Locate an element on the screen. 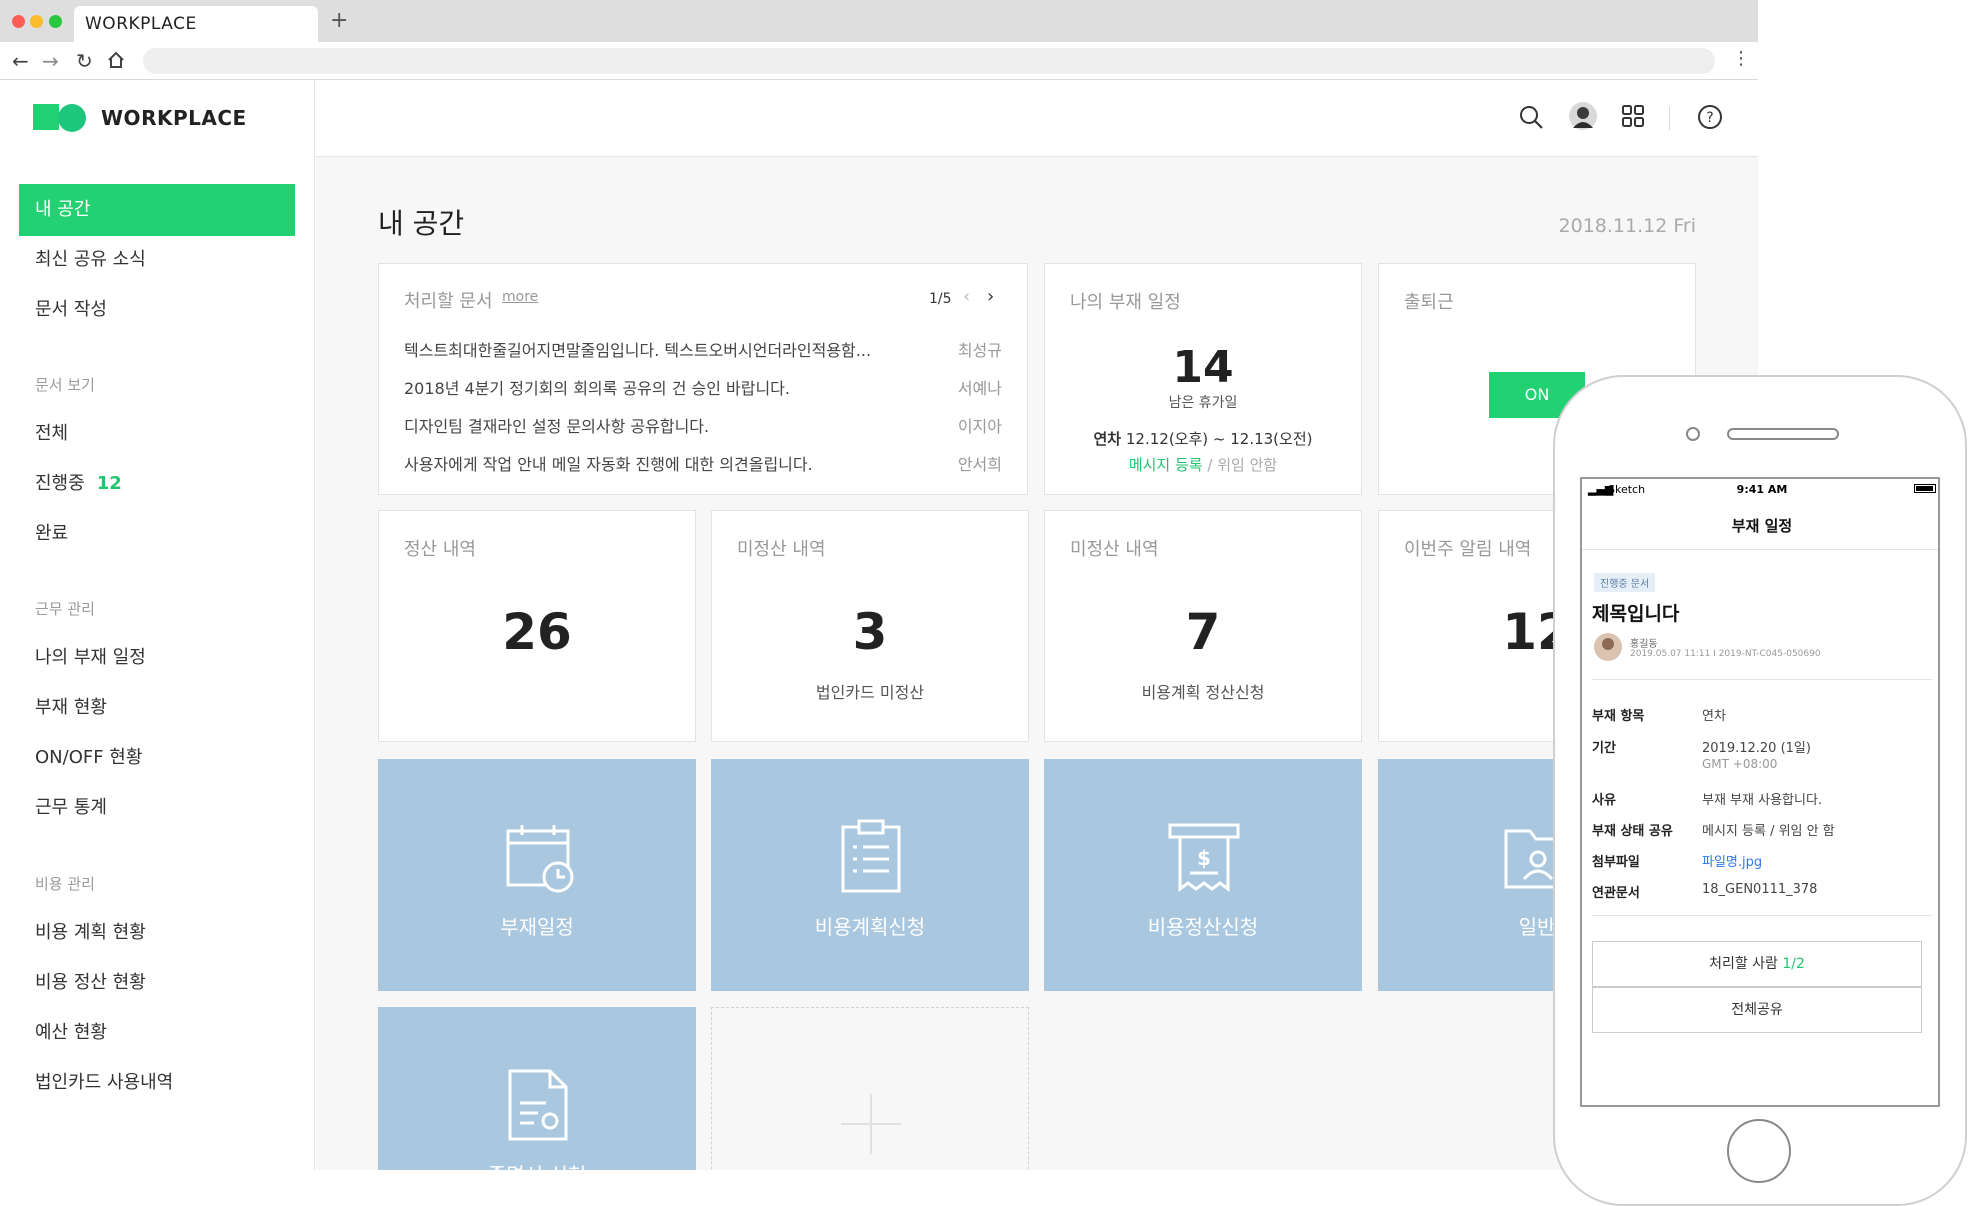 The height and width of the screenshot is (1206, 1970). status-bar: ▂▄▆ Sketch 9:41 AM is located at coordinates (1760, 489).